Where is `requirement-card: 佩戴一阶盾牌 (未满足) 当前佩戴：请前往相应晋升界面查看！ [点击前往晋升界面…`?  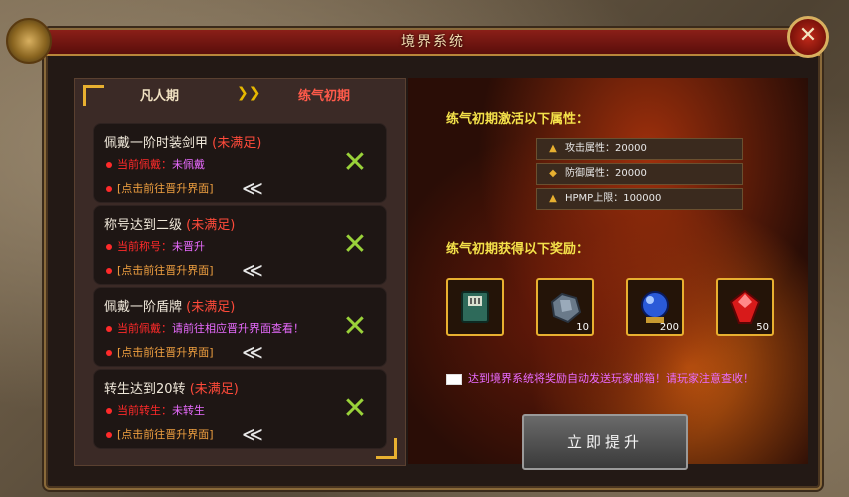 requirement-card: 佩戴一阶盾牌 (未满足) 当前佩戴：请前往相应晋升界面查看！ [点击前往晋升界面… is located at coordinates (240, 327).